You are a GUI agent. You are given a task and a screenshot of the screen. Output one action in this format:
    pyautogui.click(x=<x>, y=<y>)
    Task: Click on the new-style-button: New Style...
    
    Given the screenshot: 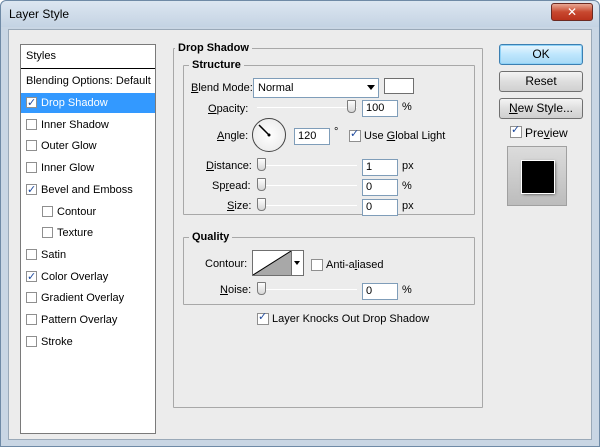 What is the action you would take?
    pyautogui.click(x=541, y=108)
    